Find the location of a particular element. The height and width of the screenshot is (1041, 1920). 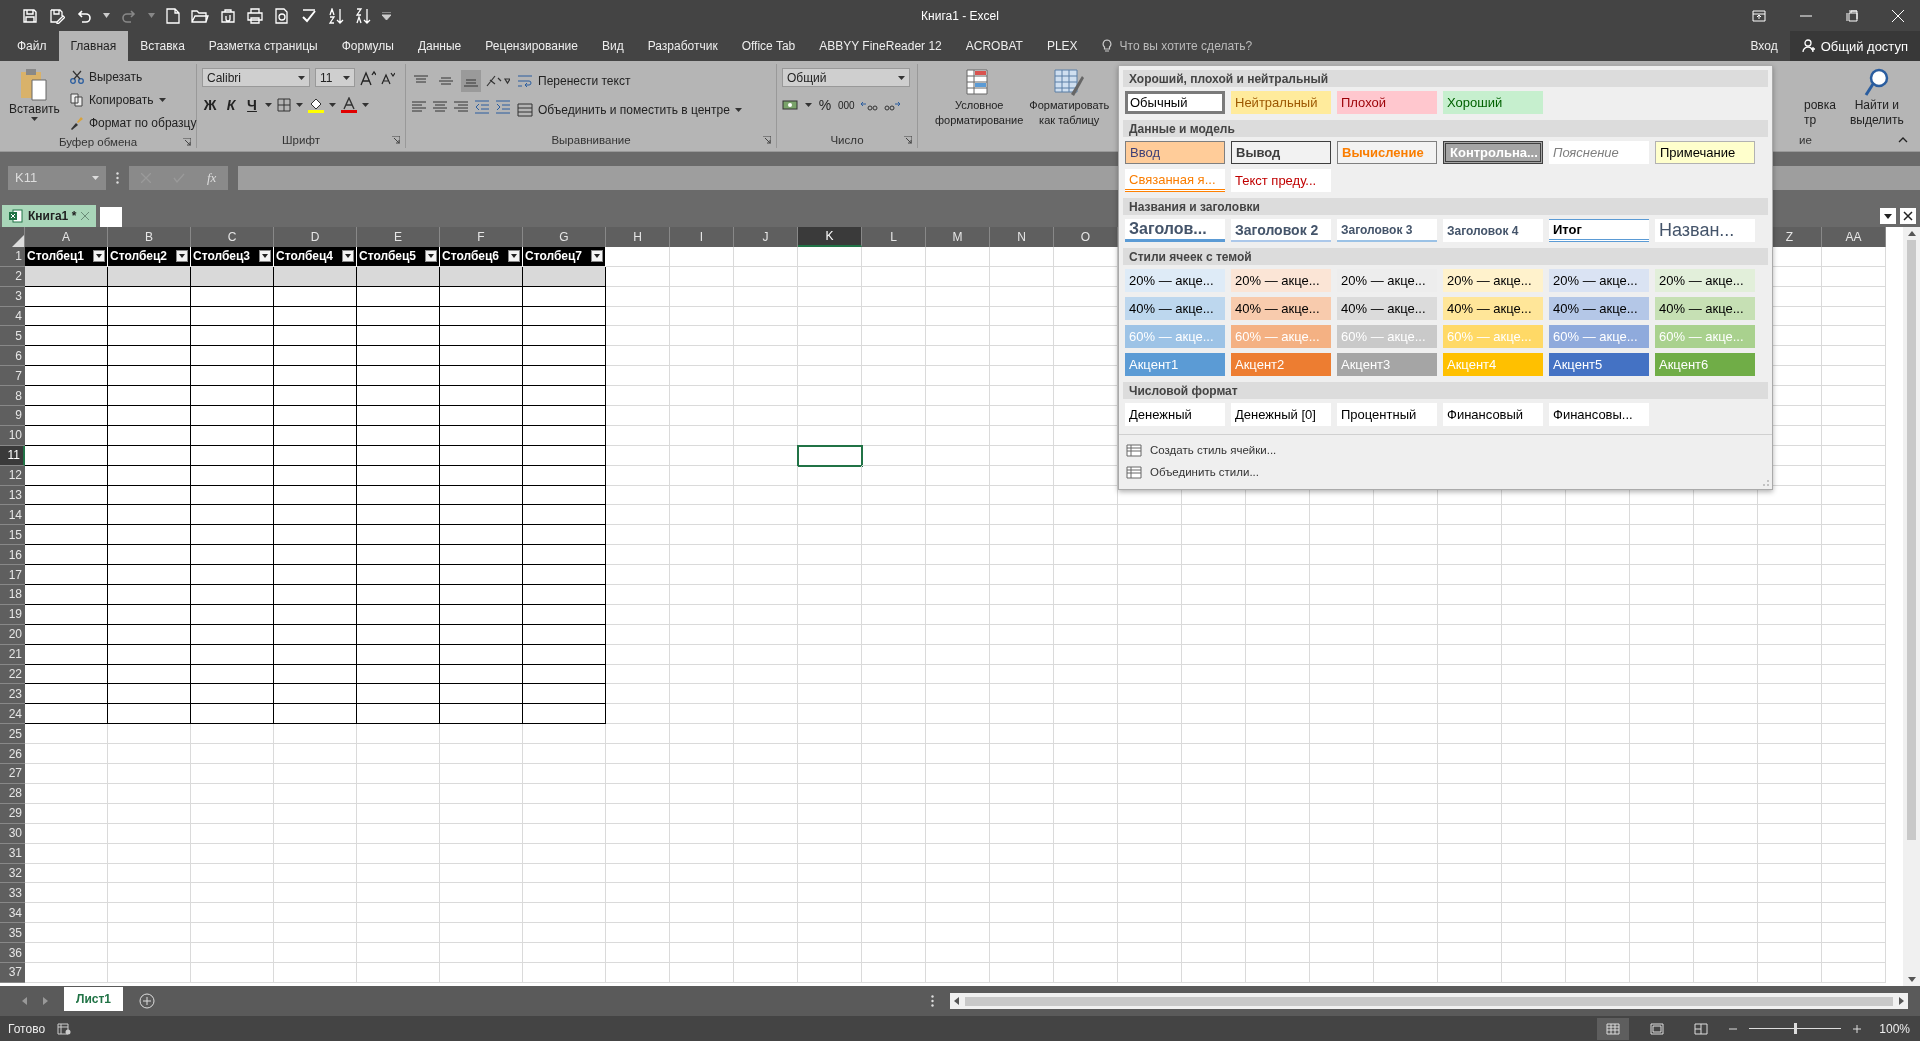

column-header: B is located at coordinates (149, 237).